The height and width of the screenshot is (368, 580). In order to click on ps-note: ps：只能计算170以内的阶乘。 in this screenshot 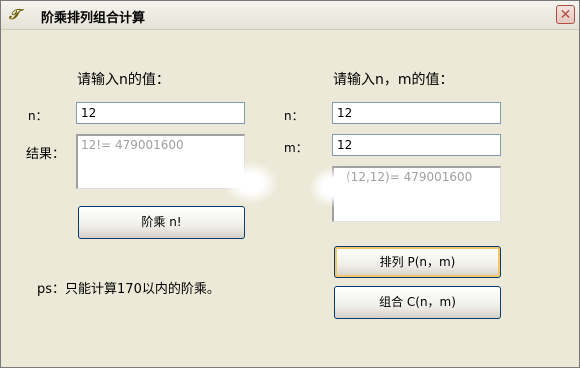, I will do `click(128, 289)`.